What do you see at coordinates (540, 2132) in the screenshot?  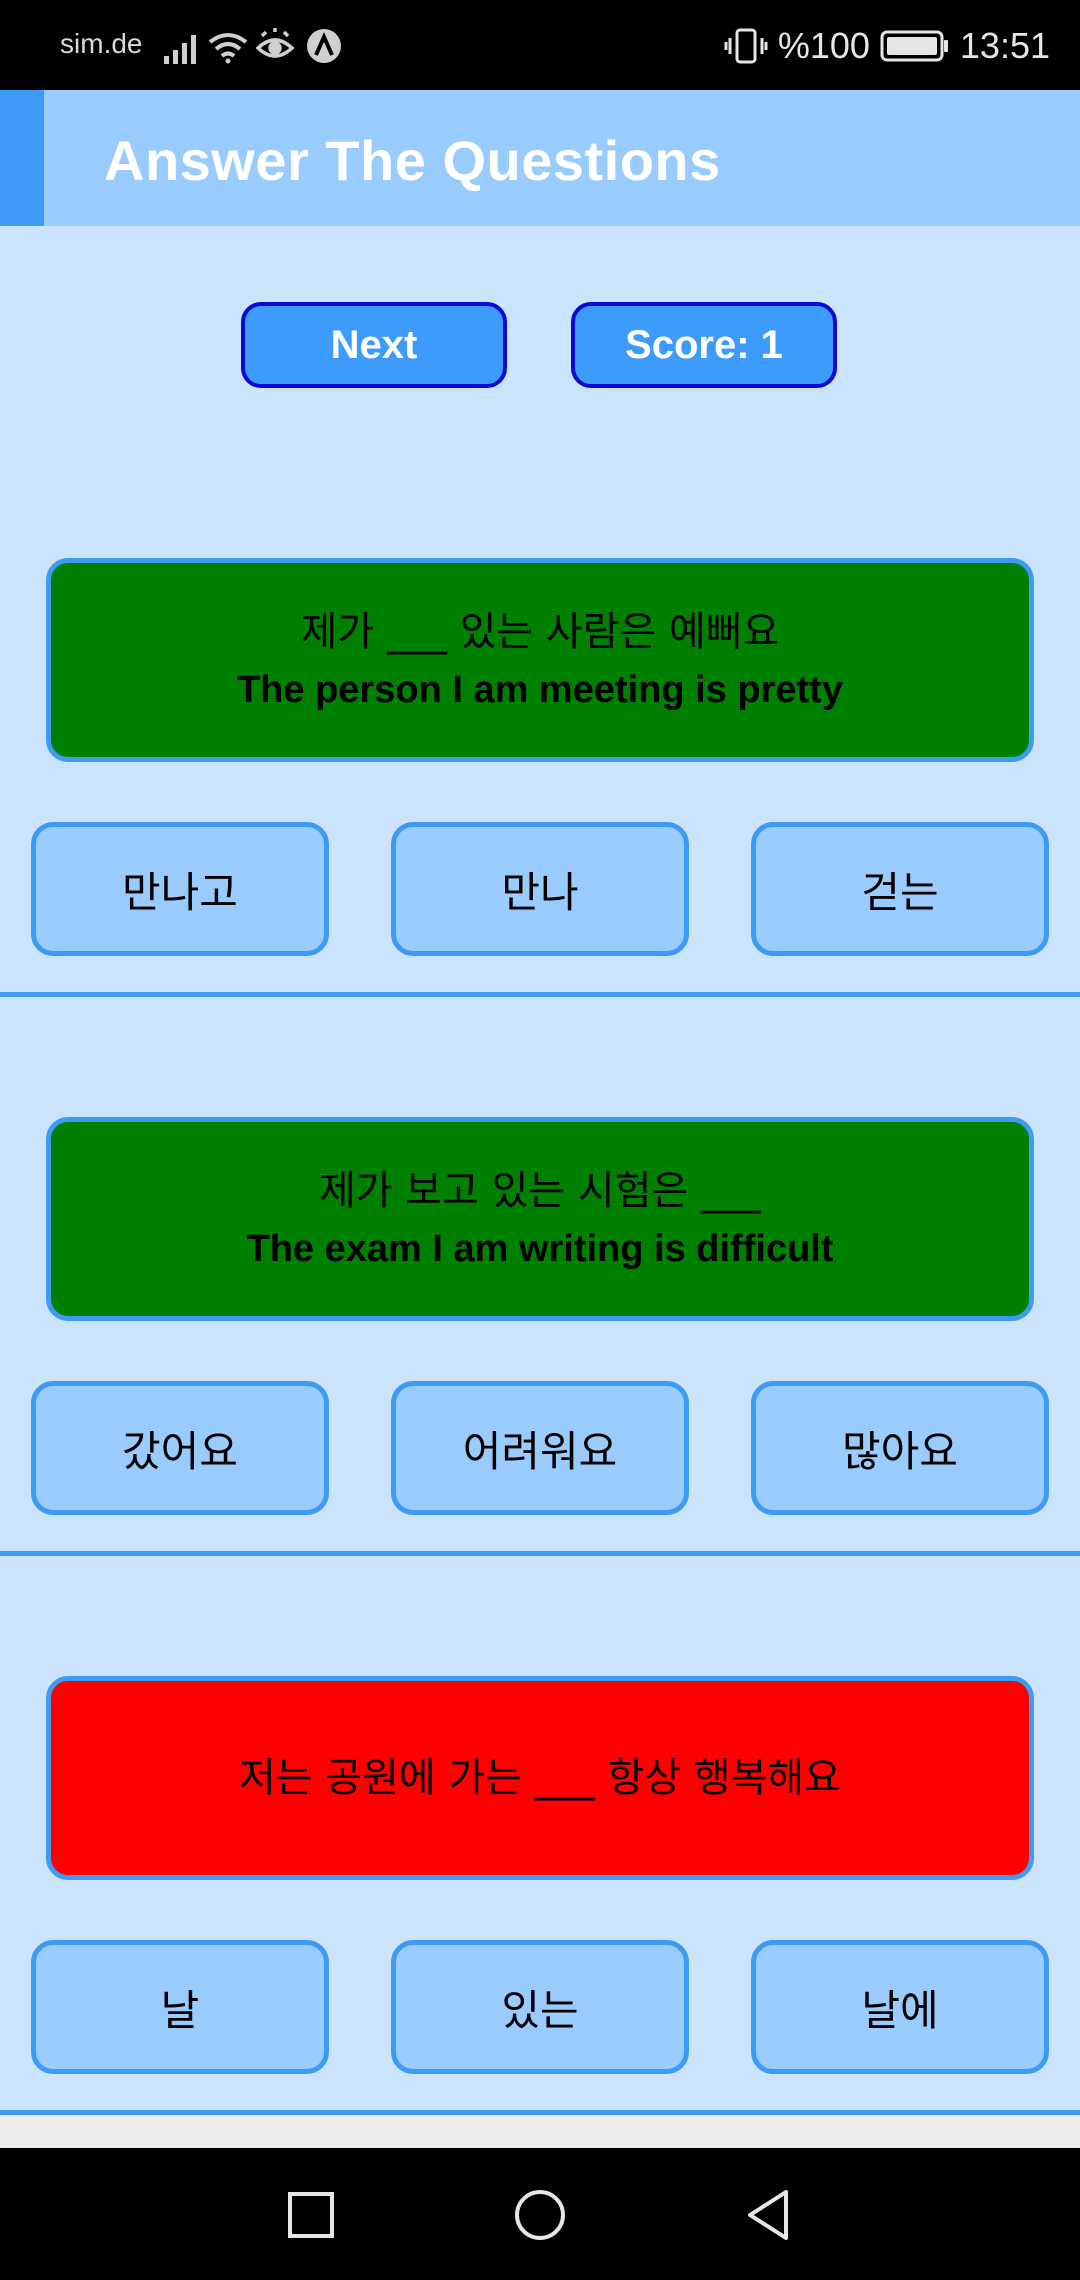 I see `bottom-strip` at bounding box center [540, 2132].